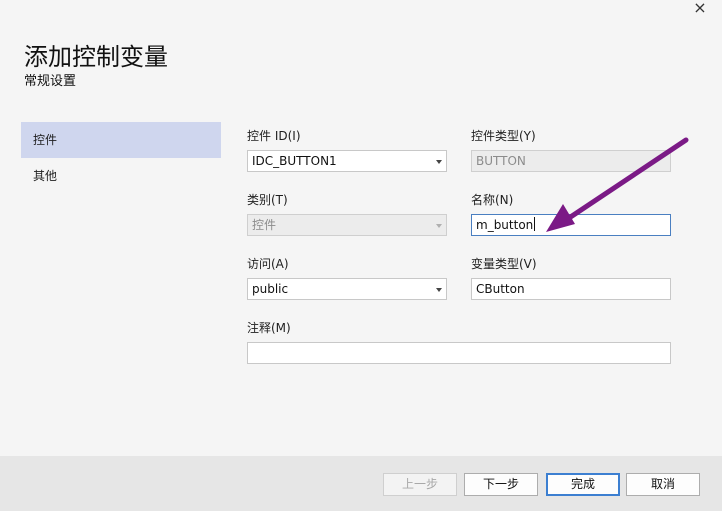 Image resolution: width=722 pixels, height=511 pixels. What do you see at coordinates (264, 225) in the screenshot?
I see `category-value: 控件` at bounding box center [264, 225].